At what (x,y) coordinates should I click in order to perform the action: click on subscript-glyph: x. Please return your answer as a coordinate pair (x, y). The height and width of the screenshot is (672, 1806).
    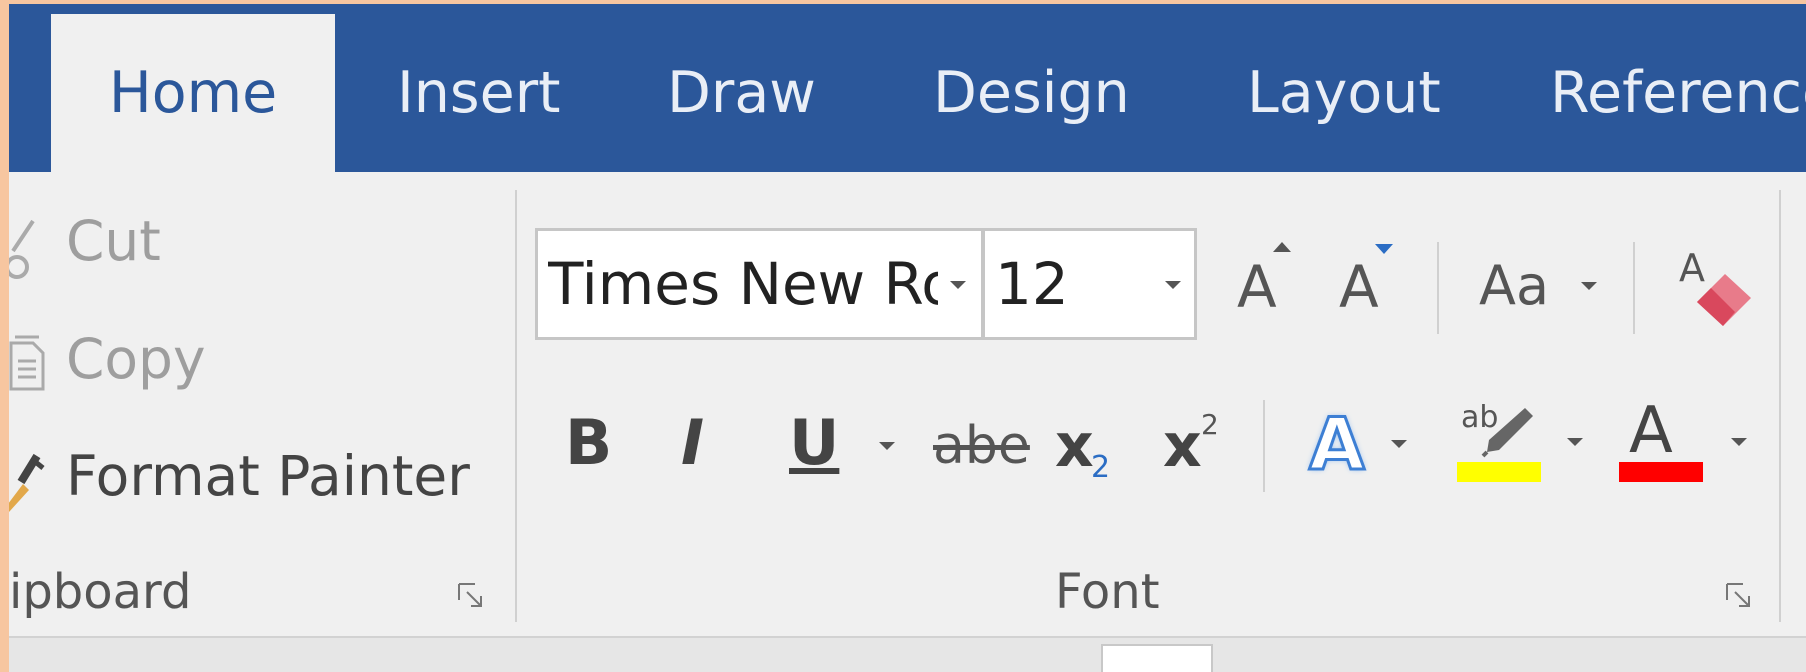
    Looking at the image, I should click on (1074, 446).